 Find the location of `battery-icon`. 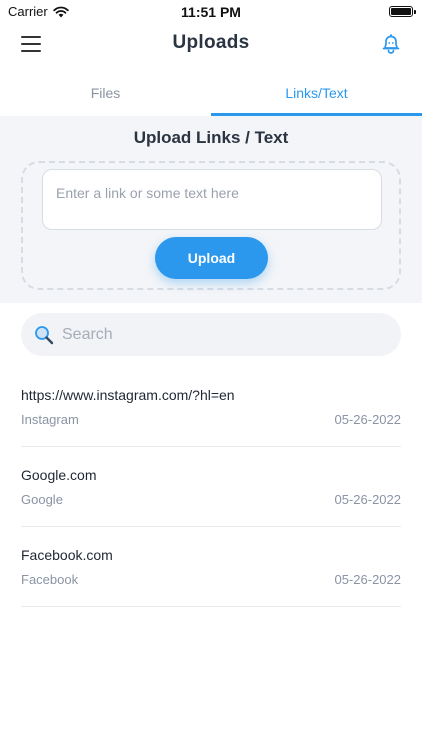

battery-icon is located at coordinates (402, 11).